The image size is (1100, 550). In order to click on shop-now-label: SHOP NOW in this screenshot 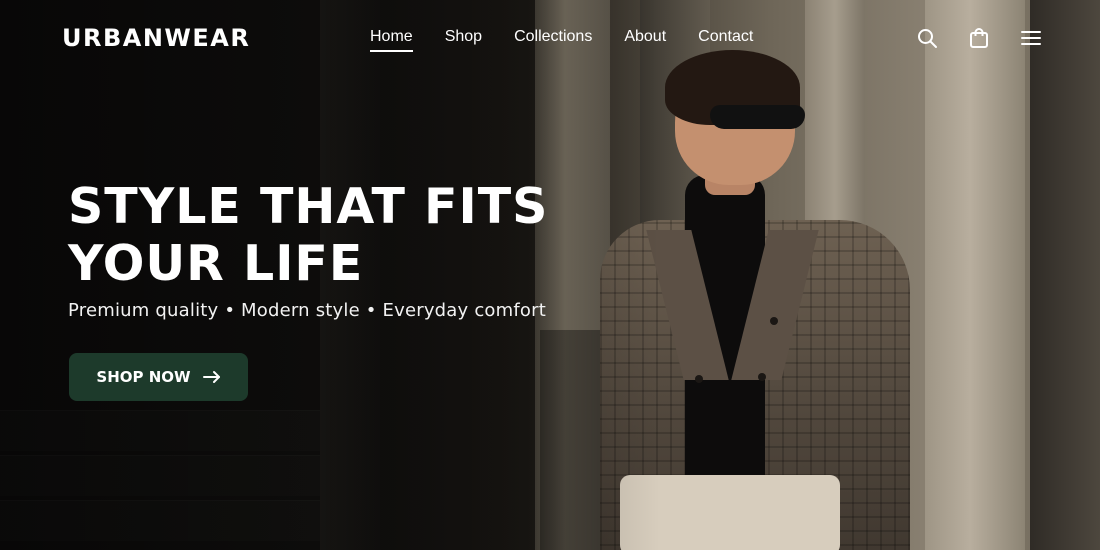, I will do `click(143, 377)`.